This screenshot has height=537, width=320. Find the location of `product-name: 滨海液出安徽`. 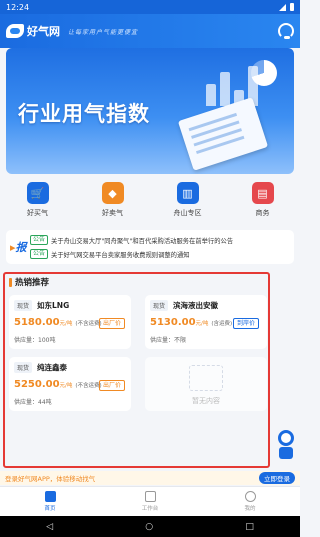

product-name: 滨海液出安徽 is located at coordinates (196, 305).